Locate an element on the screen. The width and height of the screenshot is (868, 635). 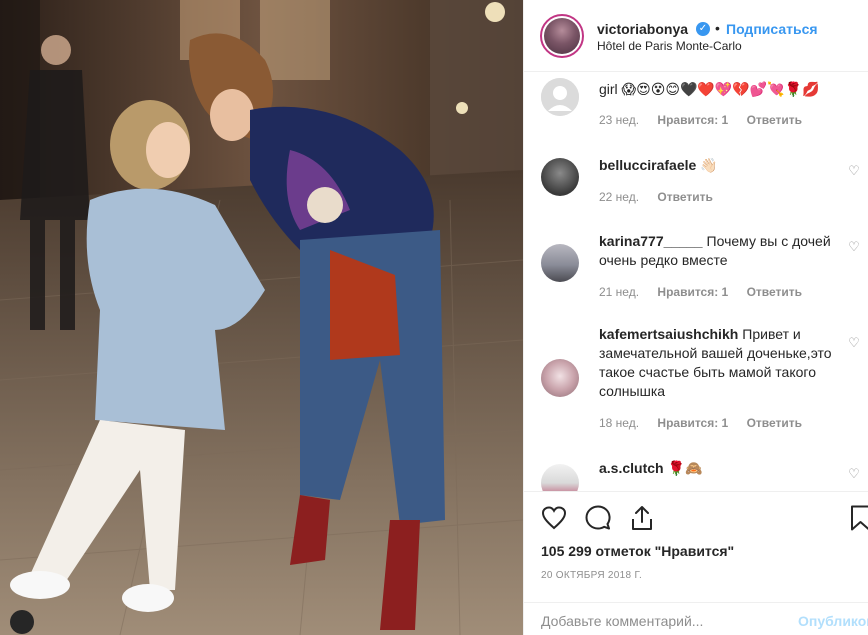
comment-body: girl 😱😍😵😊🖤❤️💖💔💕💘🌹💋 is located at coordinates (709, 89).